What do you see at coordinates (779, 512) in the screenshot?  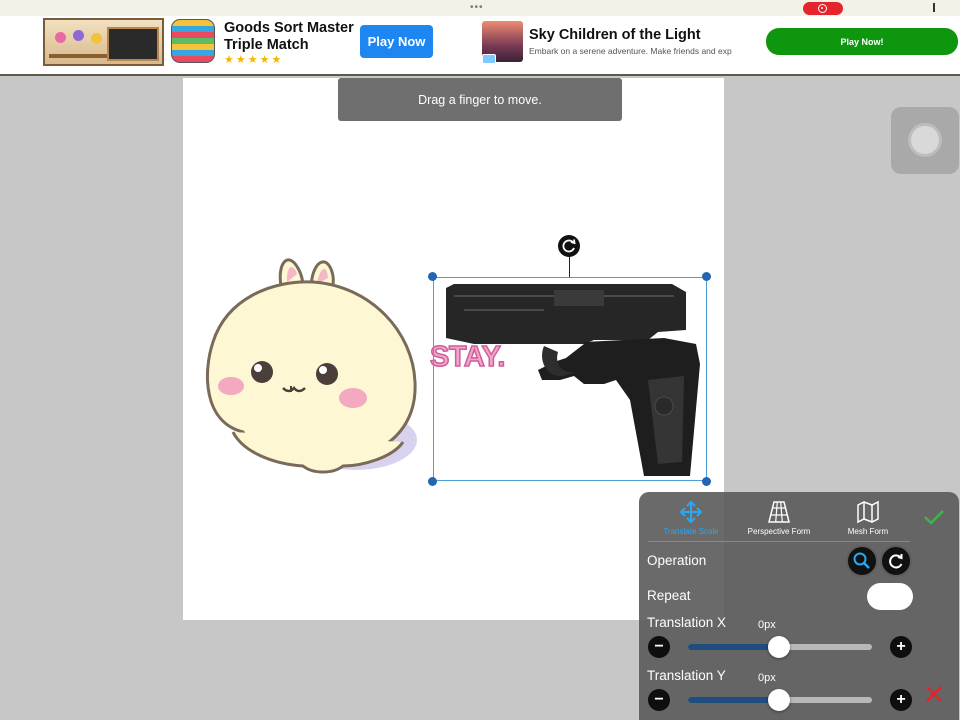 I see `perspective-grid-icon` at bounding box center [779, 512].